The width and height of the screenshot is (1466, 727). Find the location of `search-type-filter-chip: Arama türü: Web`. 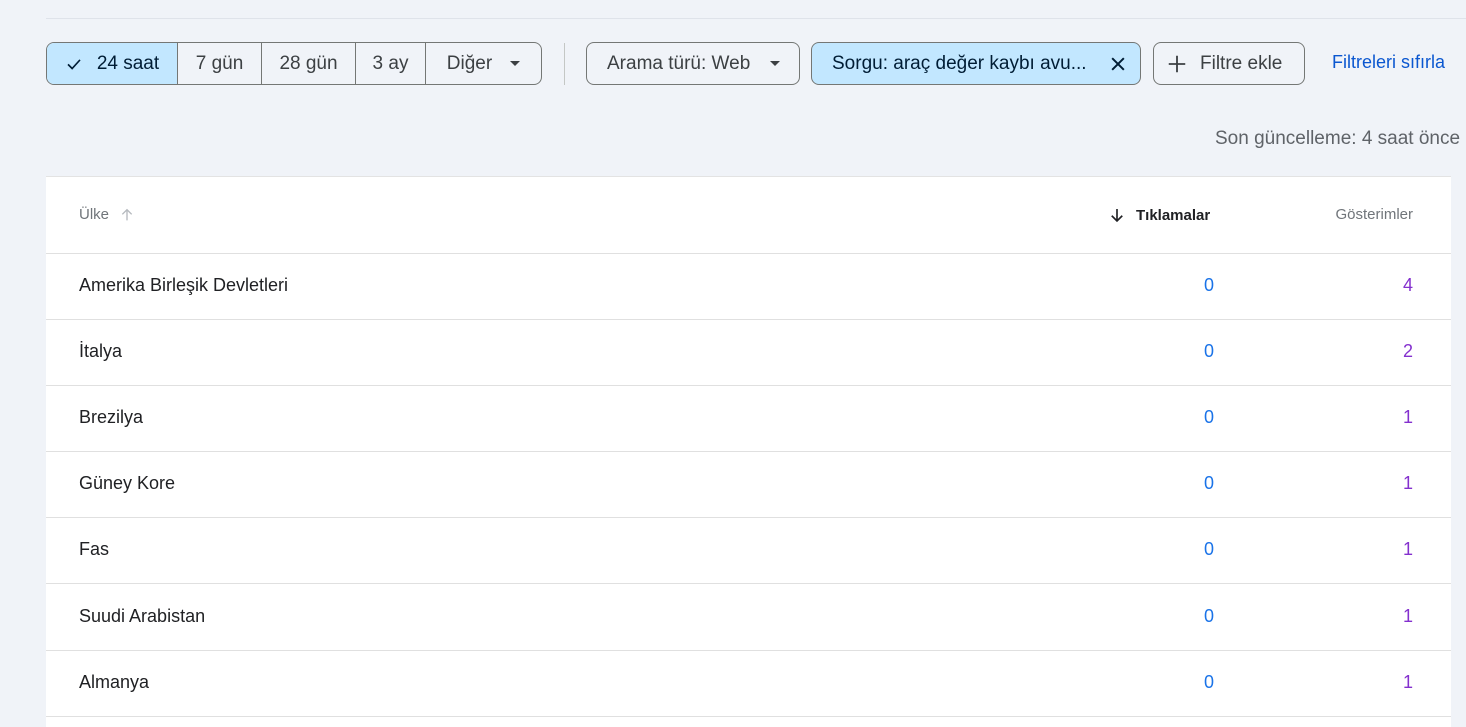

search-type-filter-chip: Arama türü: Web is located at coordinates (693, 63).